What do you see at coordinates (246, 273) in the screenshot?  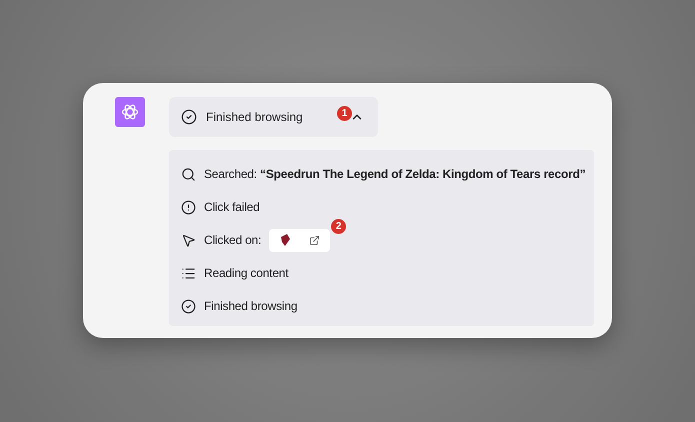 I see `step-text: Reading content` at bounding box center [246, 273].